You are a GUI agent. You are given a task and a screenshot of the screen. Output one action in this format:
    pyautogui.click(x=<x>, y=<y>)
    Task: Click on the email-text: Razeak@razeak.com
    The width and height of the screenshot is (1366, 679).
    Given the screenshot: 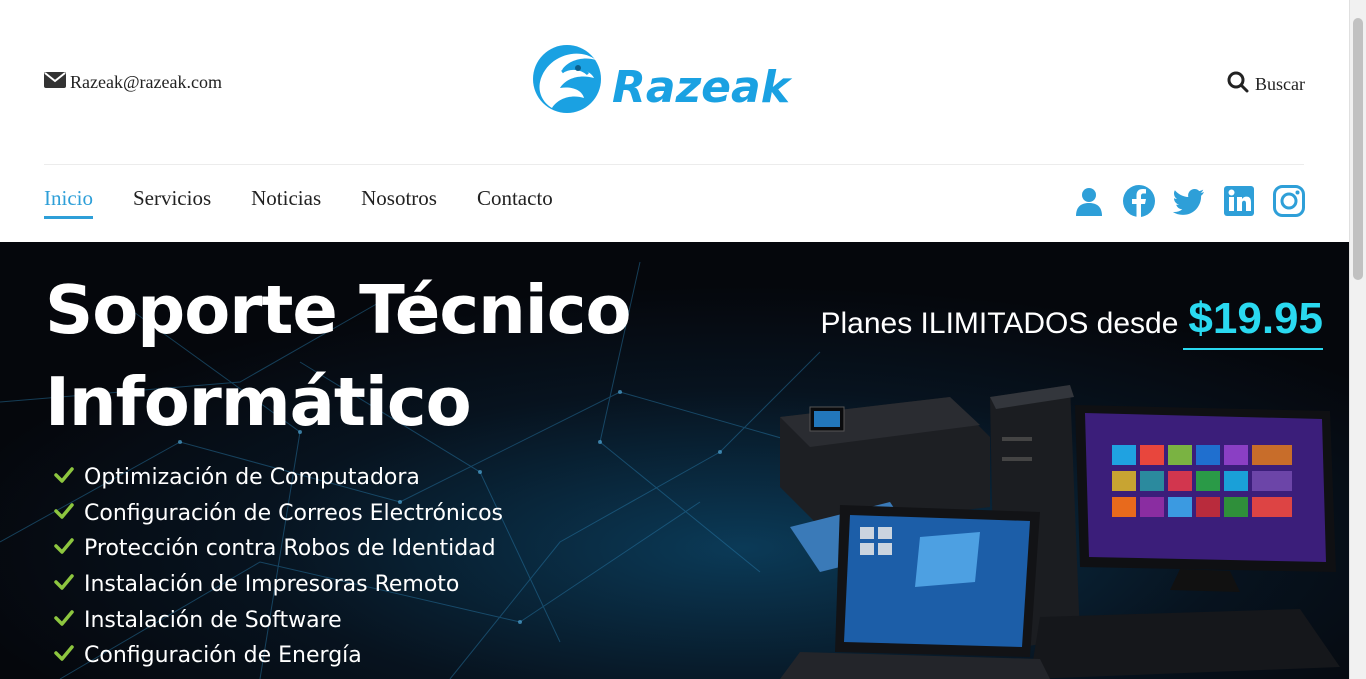 What is the action you would take?
    pyautogui.click(x=146, y=82)
    